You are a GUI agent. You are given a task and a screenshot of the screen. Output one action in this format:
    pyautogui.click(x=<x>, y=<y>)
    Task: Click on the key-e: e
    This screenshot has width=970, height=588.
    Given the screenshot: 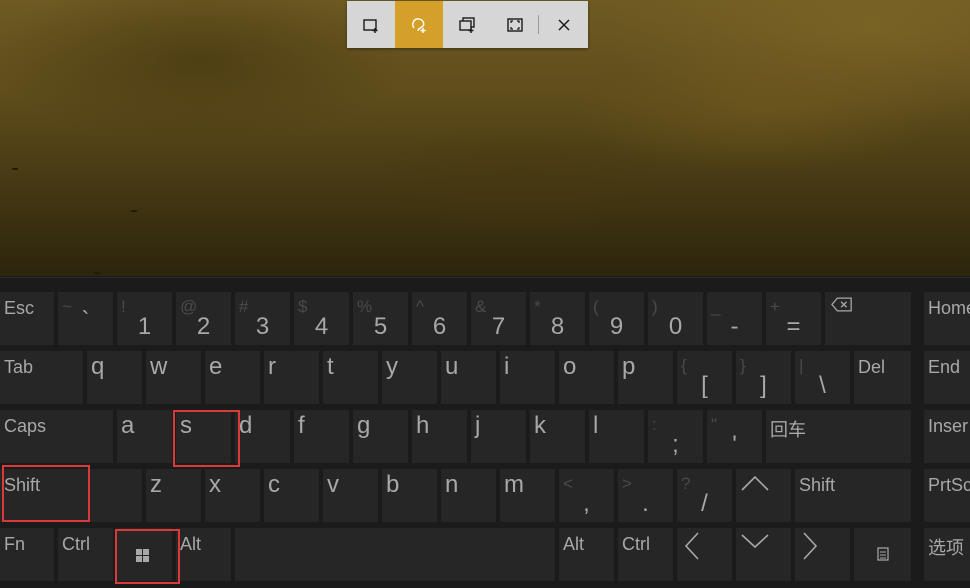 What is the action you would take?
    pyautogui.click(x=232, y=377)
    